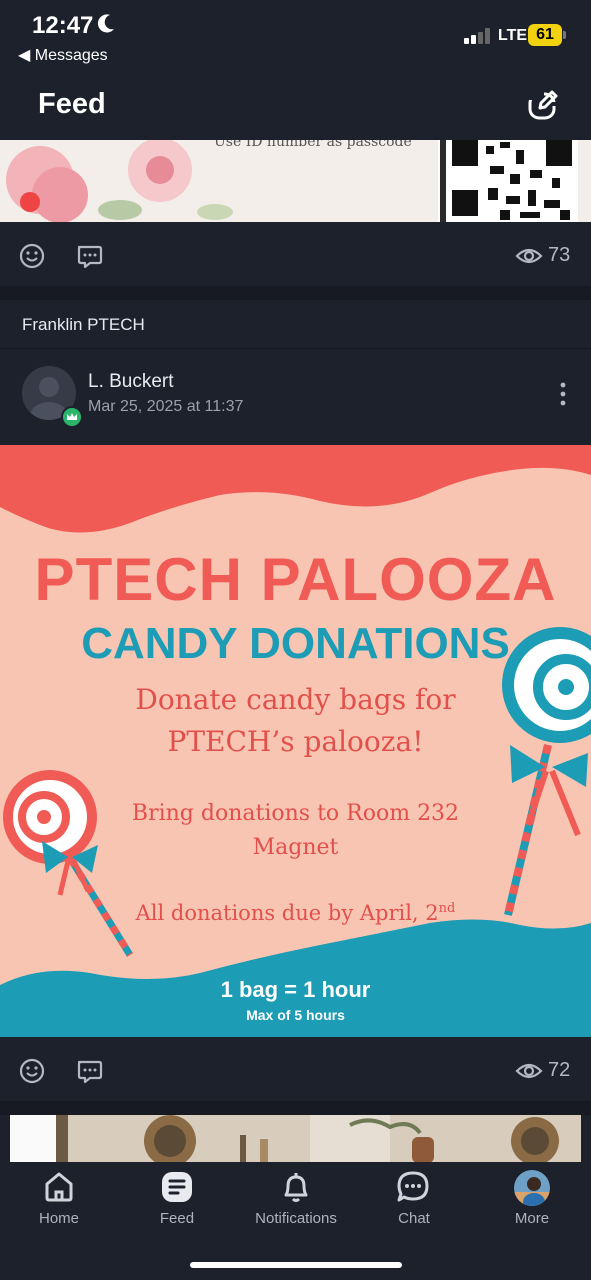 The image size is (591, 1280). I want to click on compose-icon, so click(543, 105).